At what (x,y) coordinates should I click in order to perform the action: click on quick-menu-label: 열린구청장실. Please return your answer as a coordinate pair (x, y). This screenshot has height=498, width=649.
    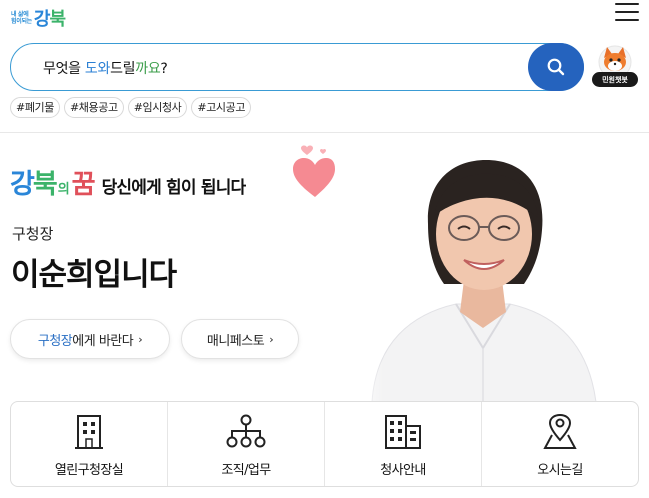
    Looking at the image, I should click on (89, 470).